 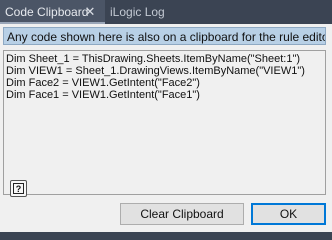 I want to click on tab-label: iLogic Log, so click(x=137, y=12).